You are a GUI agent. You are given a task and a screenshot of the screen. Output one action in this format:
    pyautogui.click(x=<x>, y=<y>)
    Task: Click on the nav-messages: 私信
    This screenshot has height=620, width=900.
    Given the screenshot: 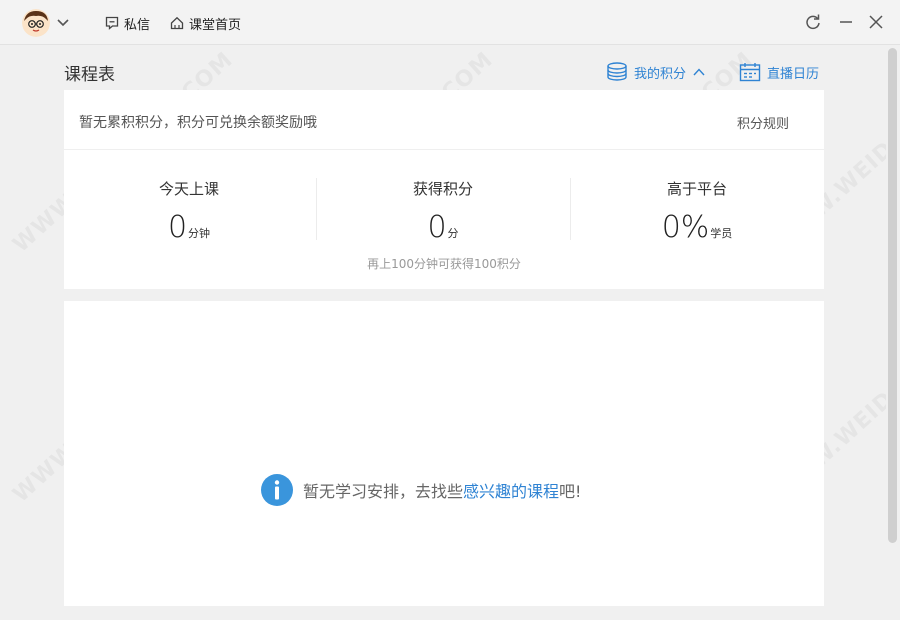 What is the action you would take?
    pyautogui.click(x=127, y=23)
    